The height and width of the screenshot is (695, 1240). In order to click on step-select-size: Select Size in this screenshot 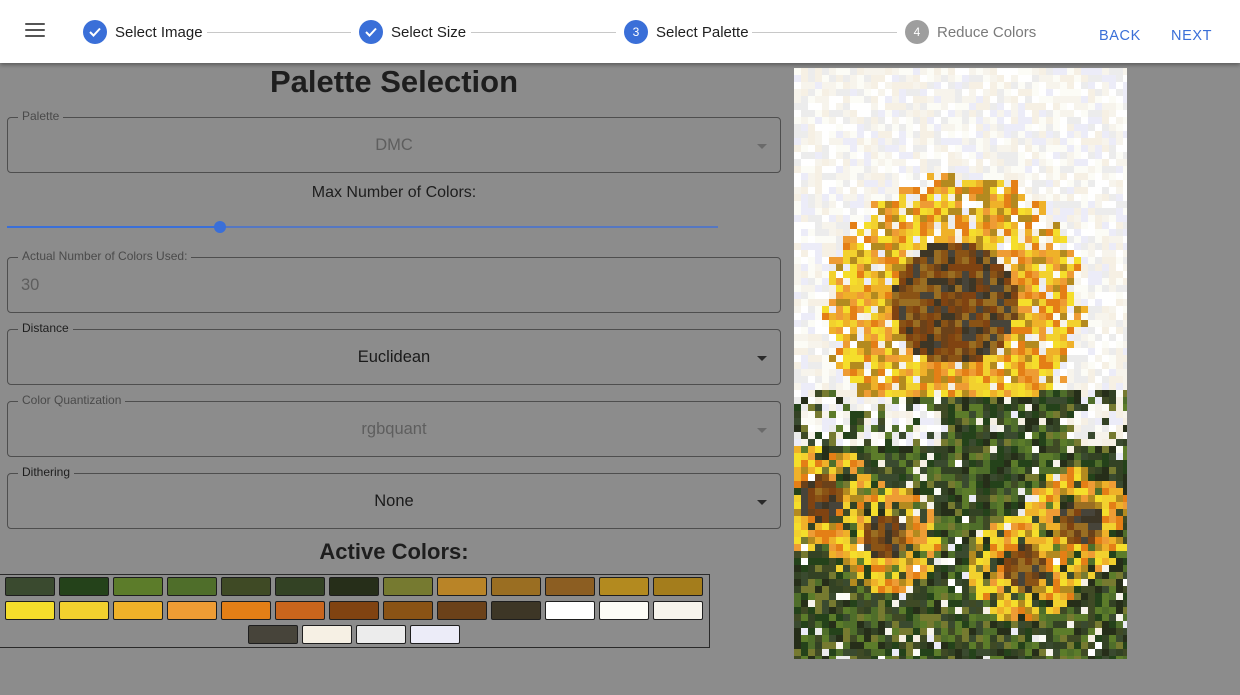, I will do `click(412, 32)`.